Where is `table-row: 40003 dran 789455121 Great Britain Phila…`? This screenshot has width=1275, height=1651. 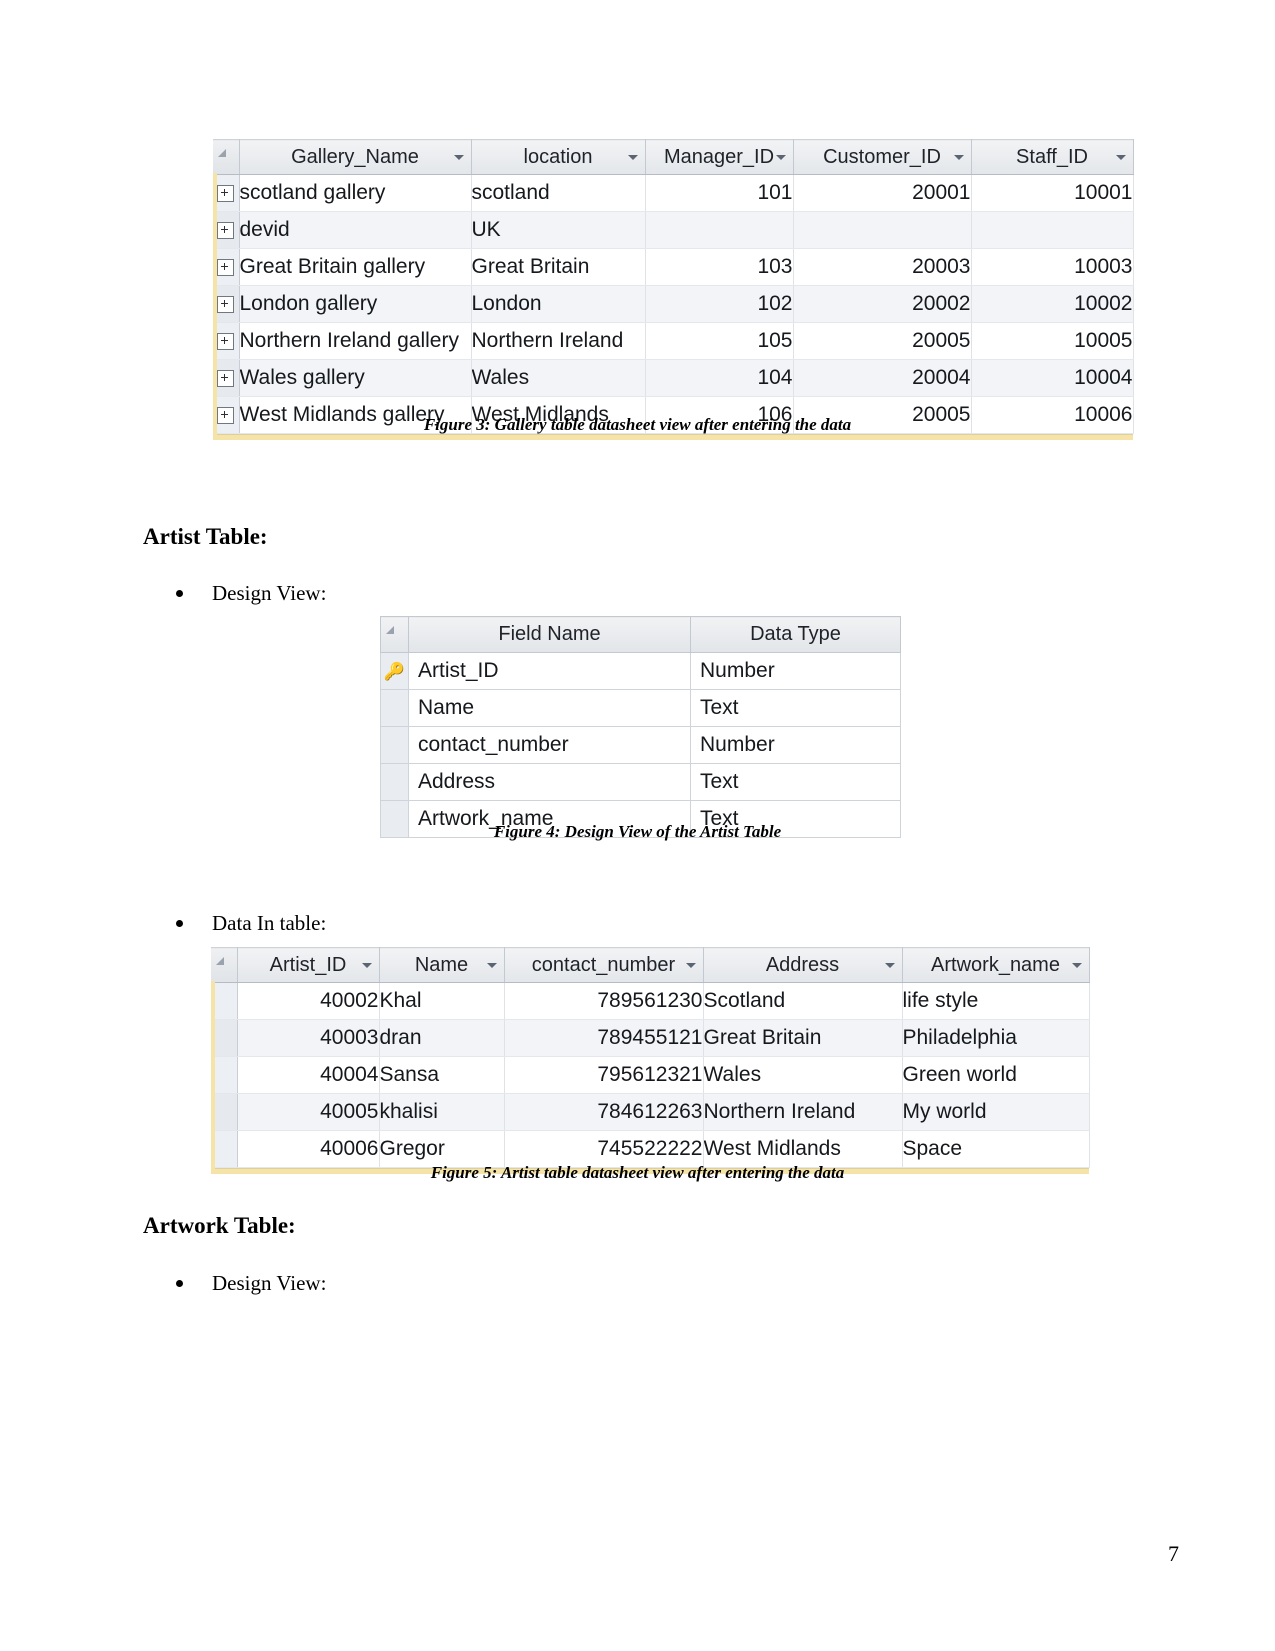
table-row: 40003 dran 789455121 Great Britain Phila… is located at coordinates (650, 1038).